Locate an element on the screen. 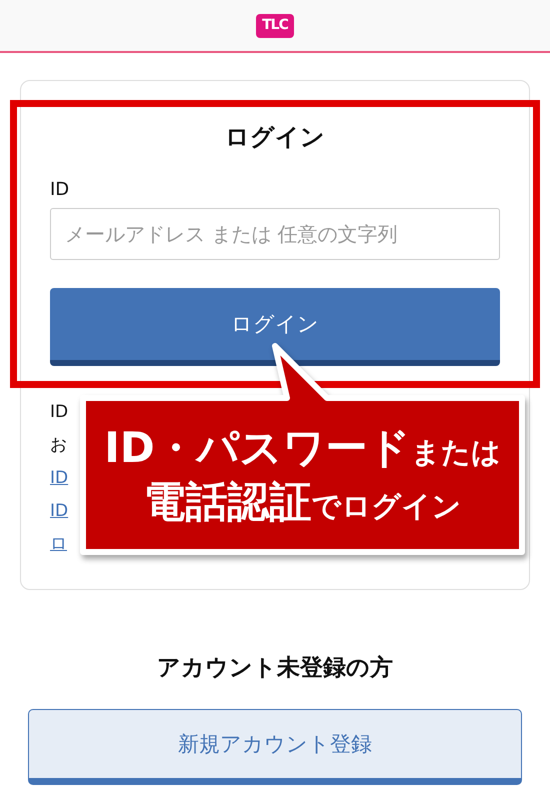 The height and width of the screenshot is (797, 550). register-button: 新規アカウント登録 is located at coordinates (275, 747).